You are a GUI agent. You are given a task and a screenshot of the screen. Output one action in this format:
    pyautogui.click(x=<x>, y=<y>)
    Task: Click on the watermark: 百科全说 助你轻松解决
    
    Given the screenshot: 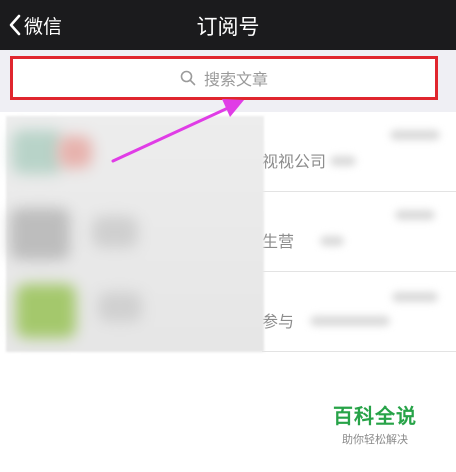 What is the action you would take?
    pyautogui.click(x=375, y=423)
    